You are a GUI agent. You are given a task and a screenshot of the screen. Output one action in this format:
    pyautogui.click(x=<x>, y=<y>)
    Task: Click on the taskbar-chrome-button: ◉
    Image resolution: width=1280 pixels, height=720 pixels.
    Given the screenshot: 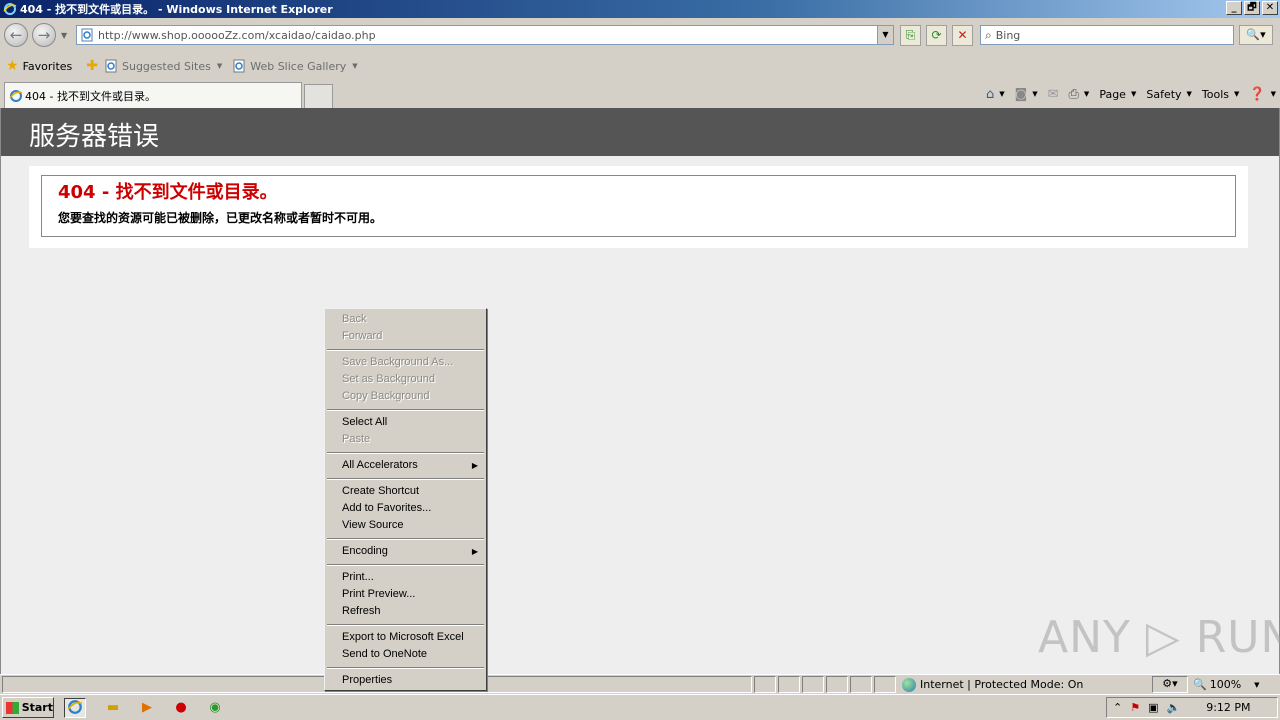 What is the action you would take?
    pyautogui.click(x=215, y=708)
    